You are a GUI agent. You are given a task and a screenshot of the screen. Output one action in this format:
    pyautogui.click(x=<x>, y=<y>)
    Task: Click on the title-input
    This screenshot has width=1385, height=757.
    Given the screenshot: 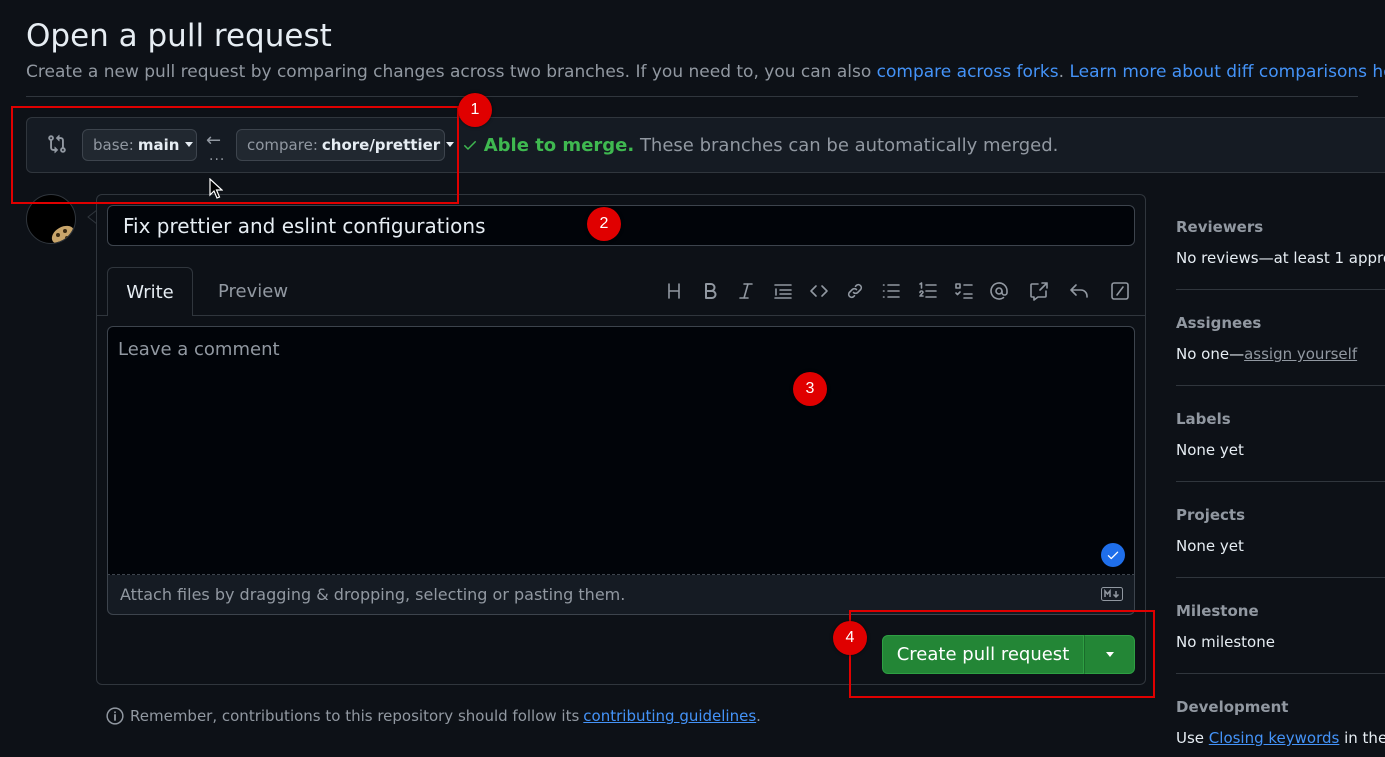 What is the action you would take?
    pyautogui.click(x=621, y=225)
    